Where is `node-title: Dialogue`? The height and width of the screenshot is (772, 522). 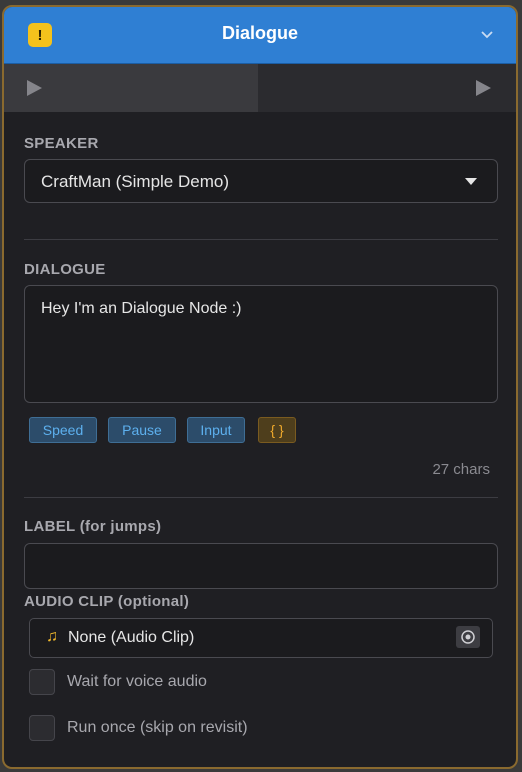
node-title: Dialogue is located at coordinates (259, 33).